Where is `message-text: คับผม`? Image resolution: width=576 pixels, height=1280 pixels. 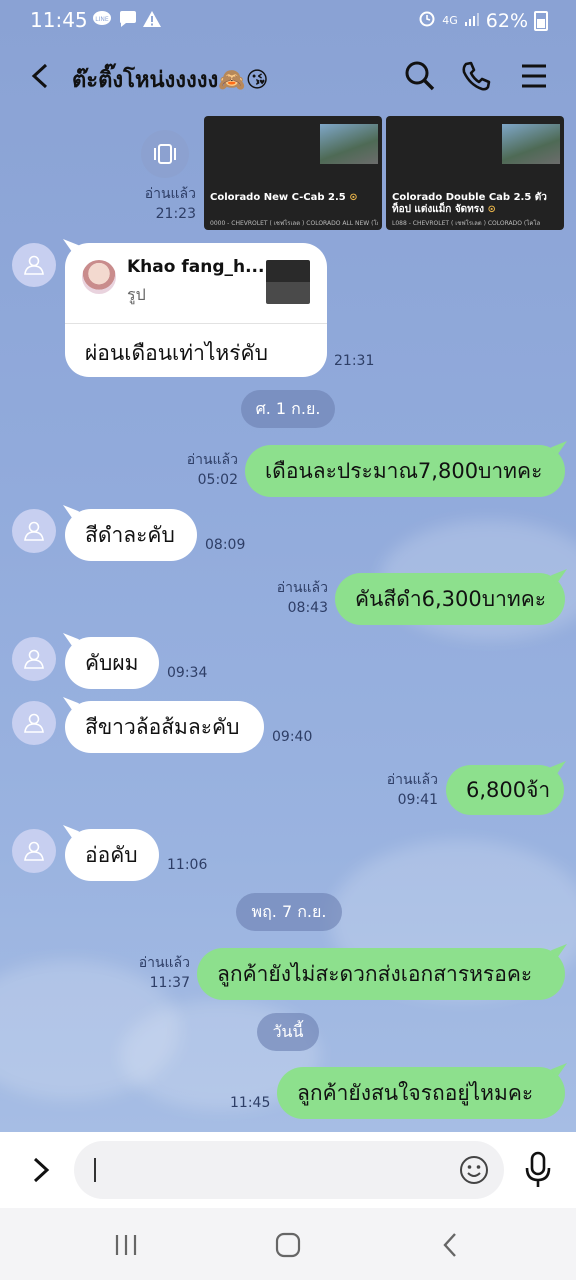
message-text: คับผม is located at coordinates (112, 662).